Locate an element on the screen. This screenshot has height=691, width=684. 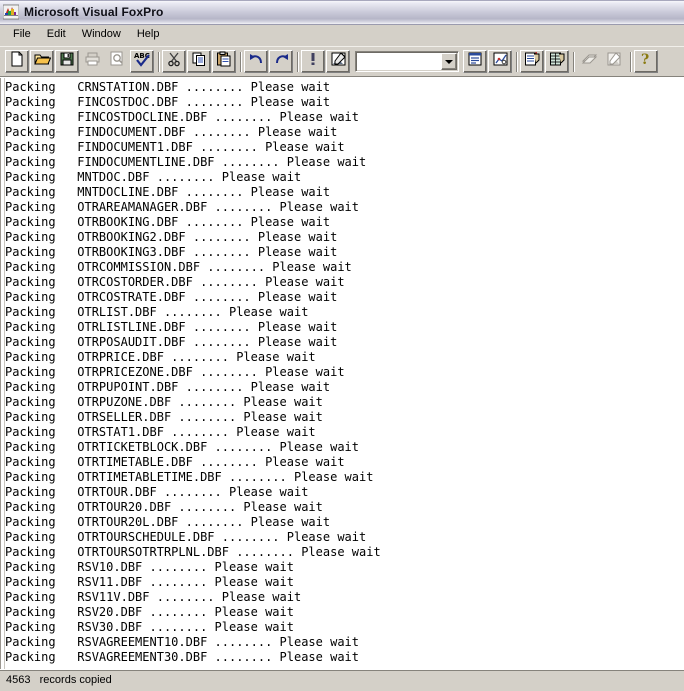
cut-button is located at coordinates (174, 61).